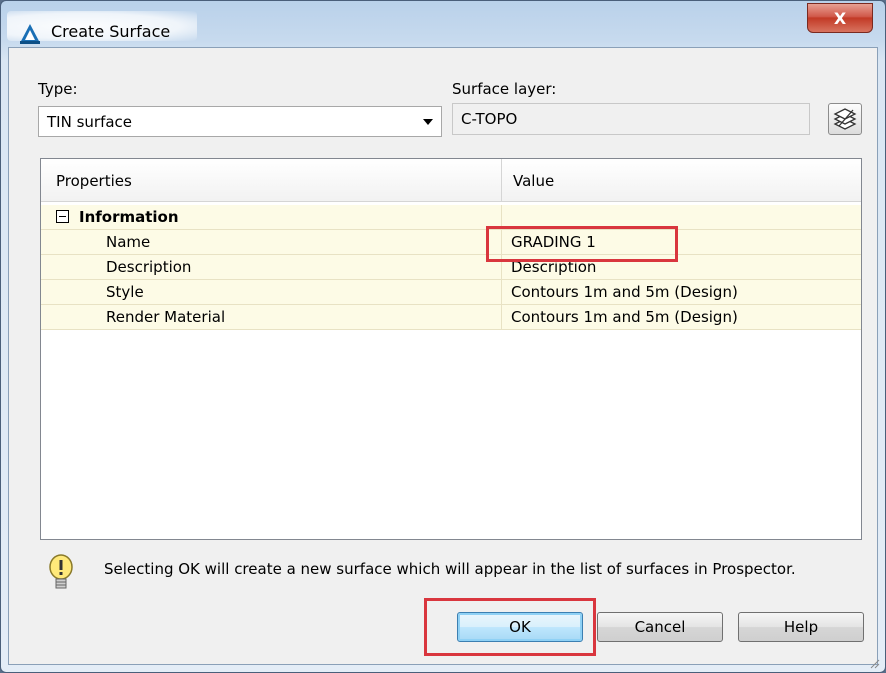 This screenshot has width=886, height=673. I want to click on chevron-down-icon, so click(428, 122).